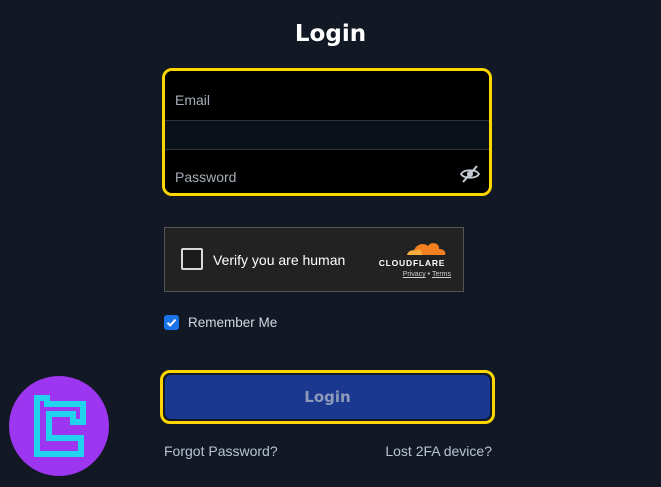 This screenshot has height=487, width=661. I want to click on eye-slash-icon, so click(470, 174).